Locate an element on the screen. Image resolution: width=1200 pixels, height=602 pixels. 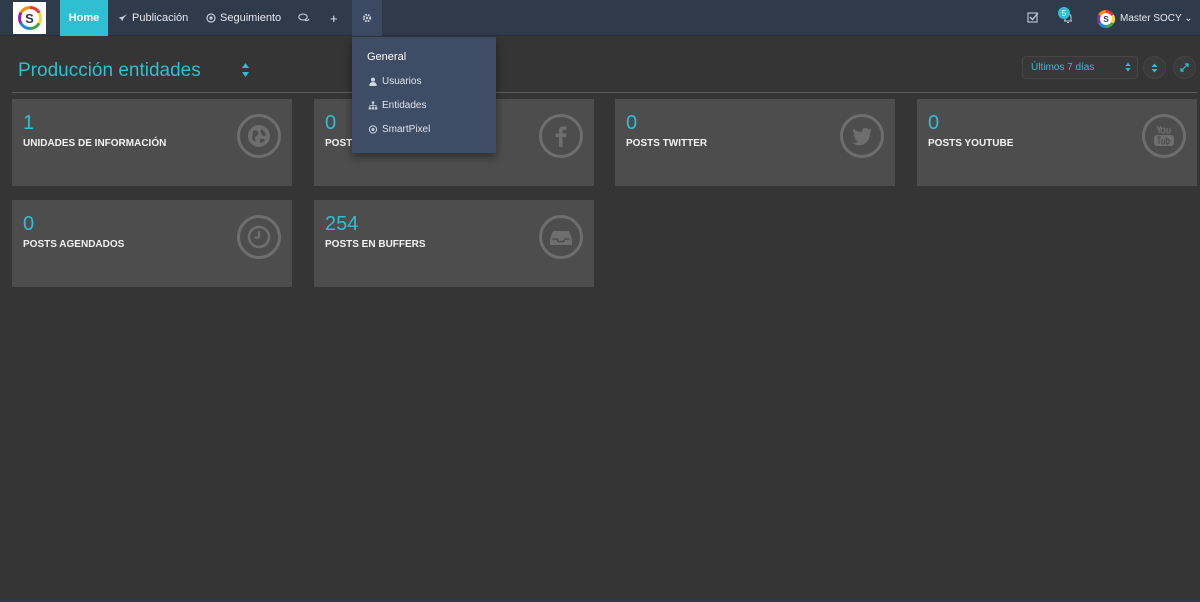
sort-toggle is located at coordinates (245, 71).